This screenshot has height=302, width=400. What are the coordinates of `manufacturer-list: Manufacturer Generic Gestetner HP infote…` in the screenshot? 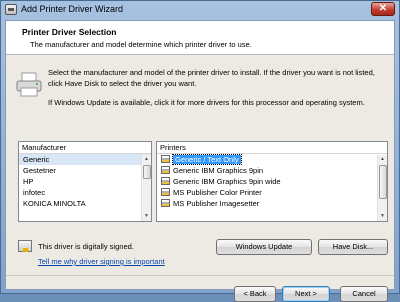 It's located at (85, 181).